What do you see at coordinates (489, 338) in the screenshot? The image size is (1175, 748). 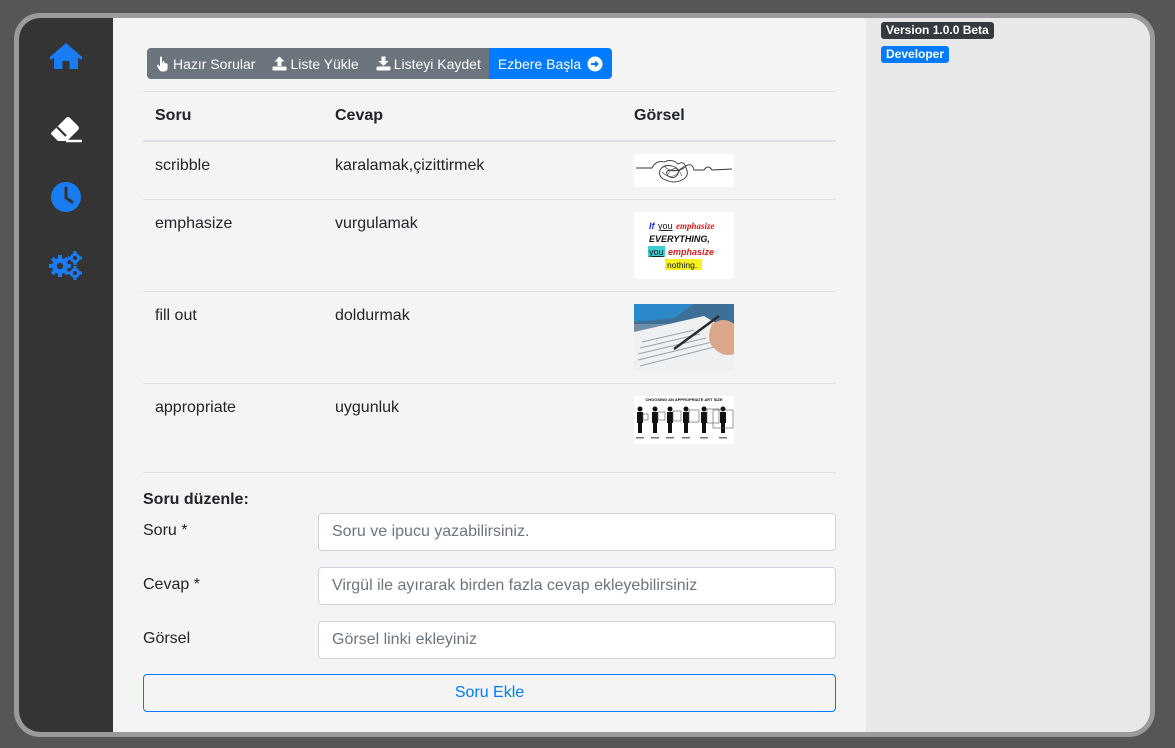 I see `table-row: fill out doldurmak` at bounding box center [489, 338].